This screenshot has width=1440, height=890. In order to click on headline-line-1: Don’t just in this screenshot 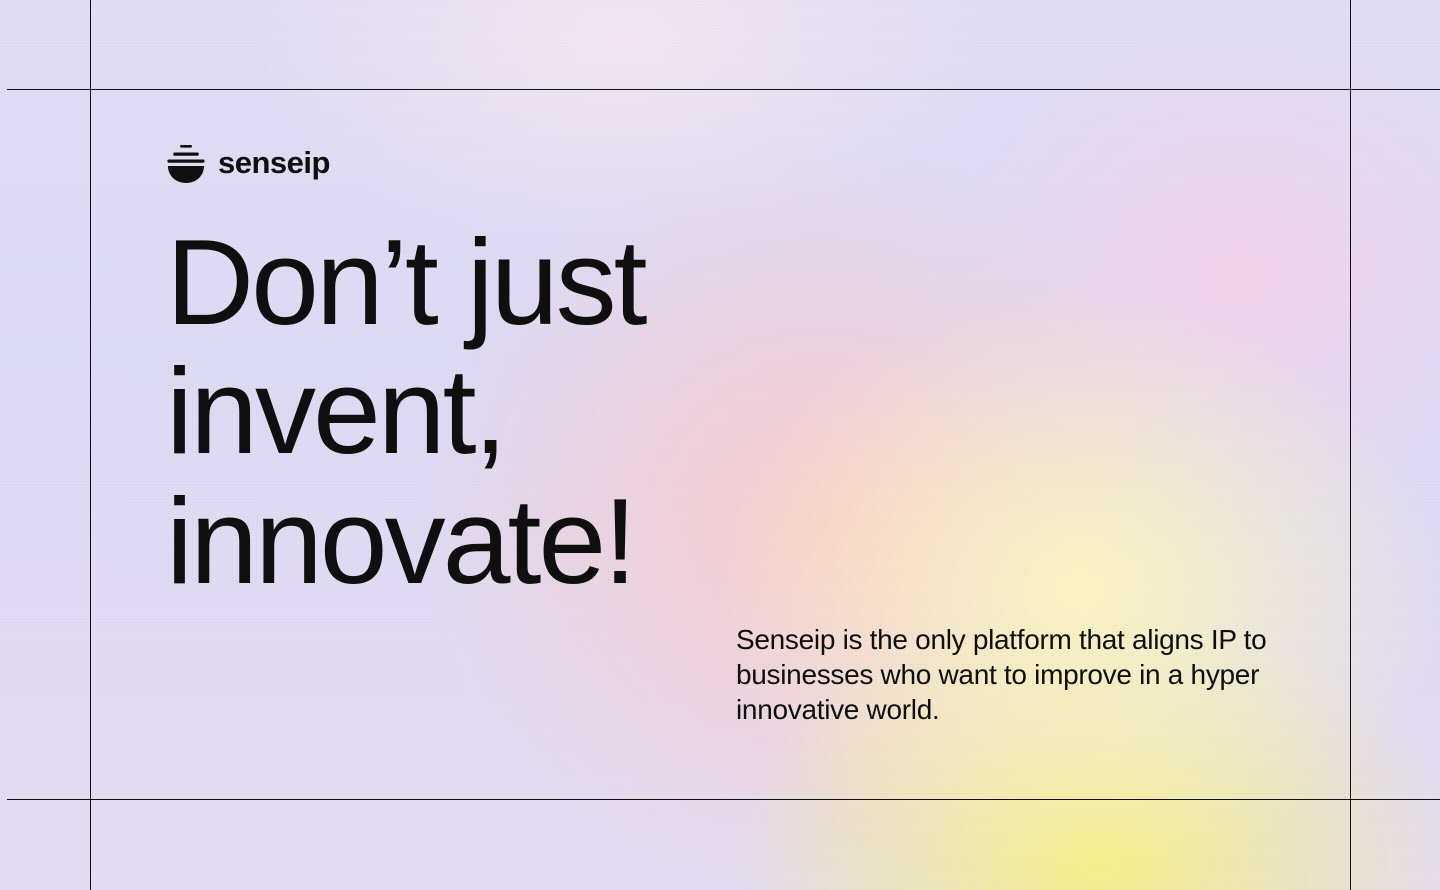, I will do `click(407, 282)`.